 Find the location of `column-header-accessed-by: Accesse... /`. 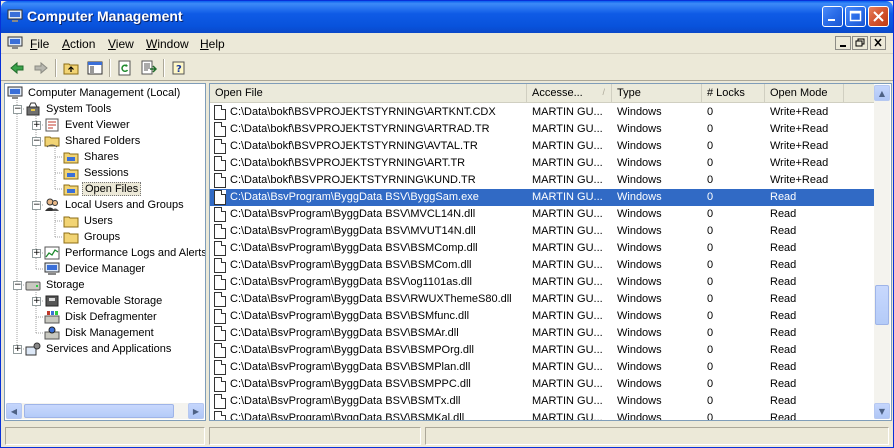

column-header-accessed-by: Accesse... / is located at coordinates (569, 93).